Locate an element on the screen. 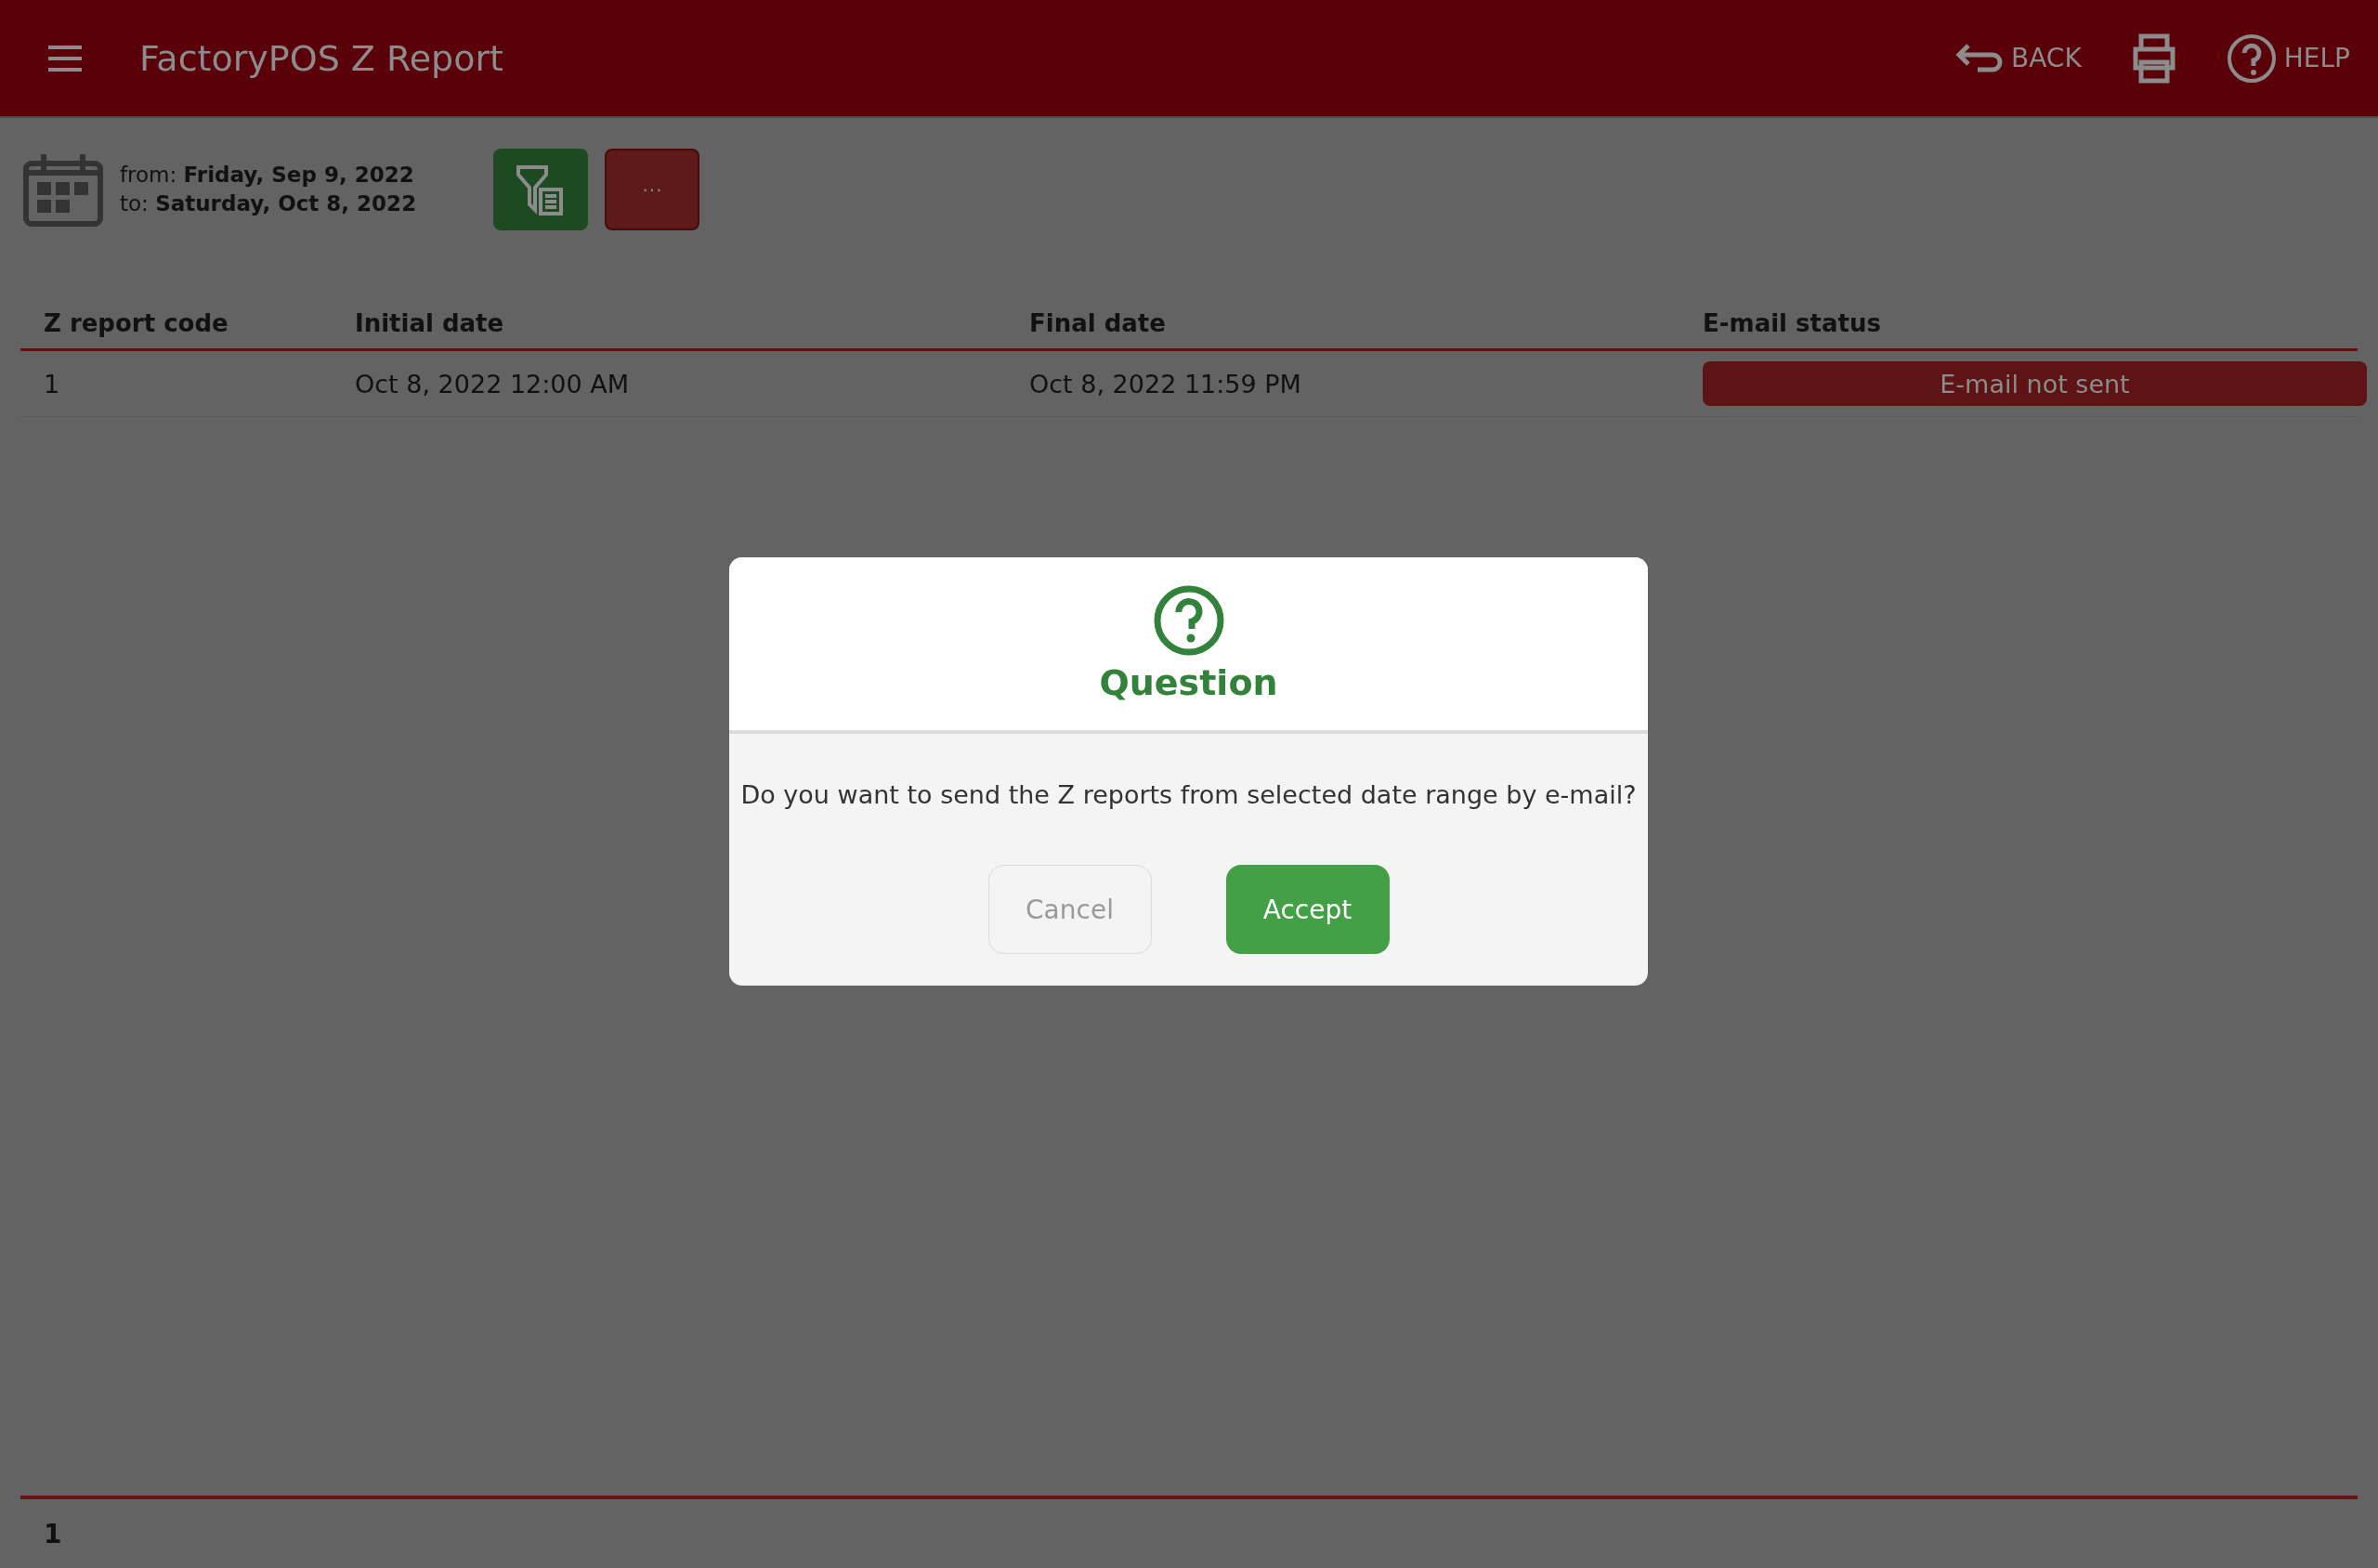 This screenshot has width=2378, height=1568. email-status-badge: E-mail not sent is located at coordinates (2035, 383).